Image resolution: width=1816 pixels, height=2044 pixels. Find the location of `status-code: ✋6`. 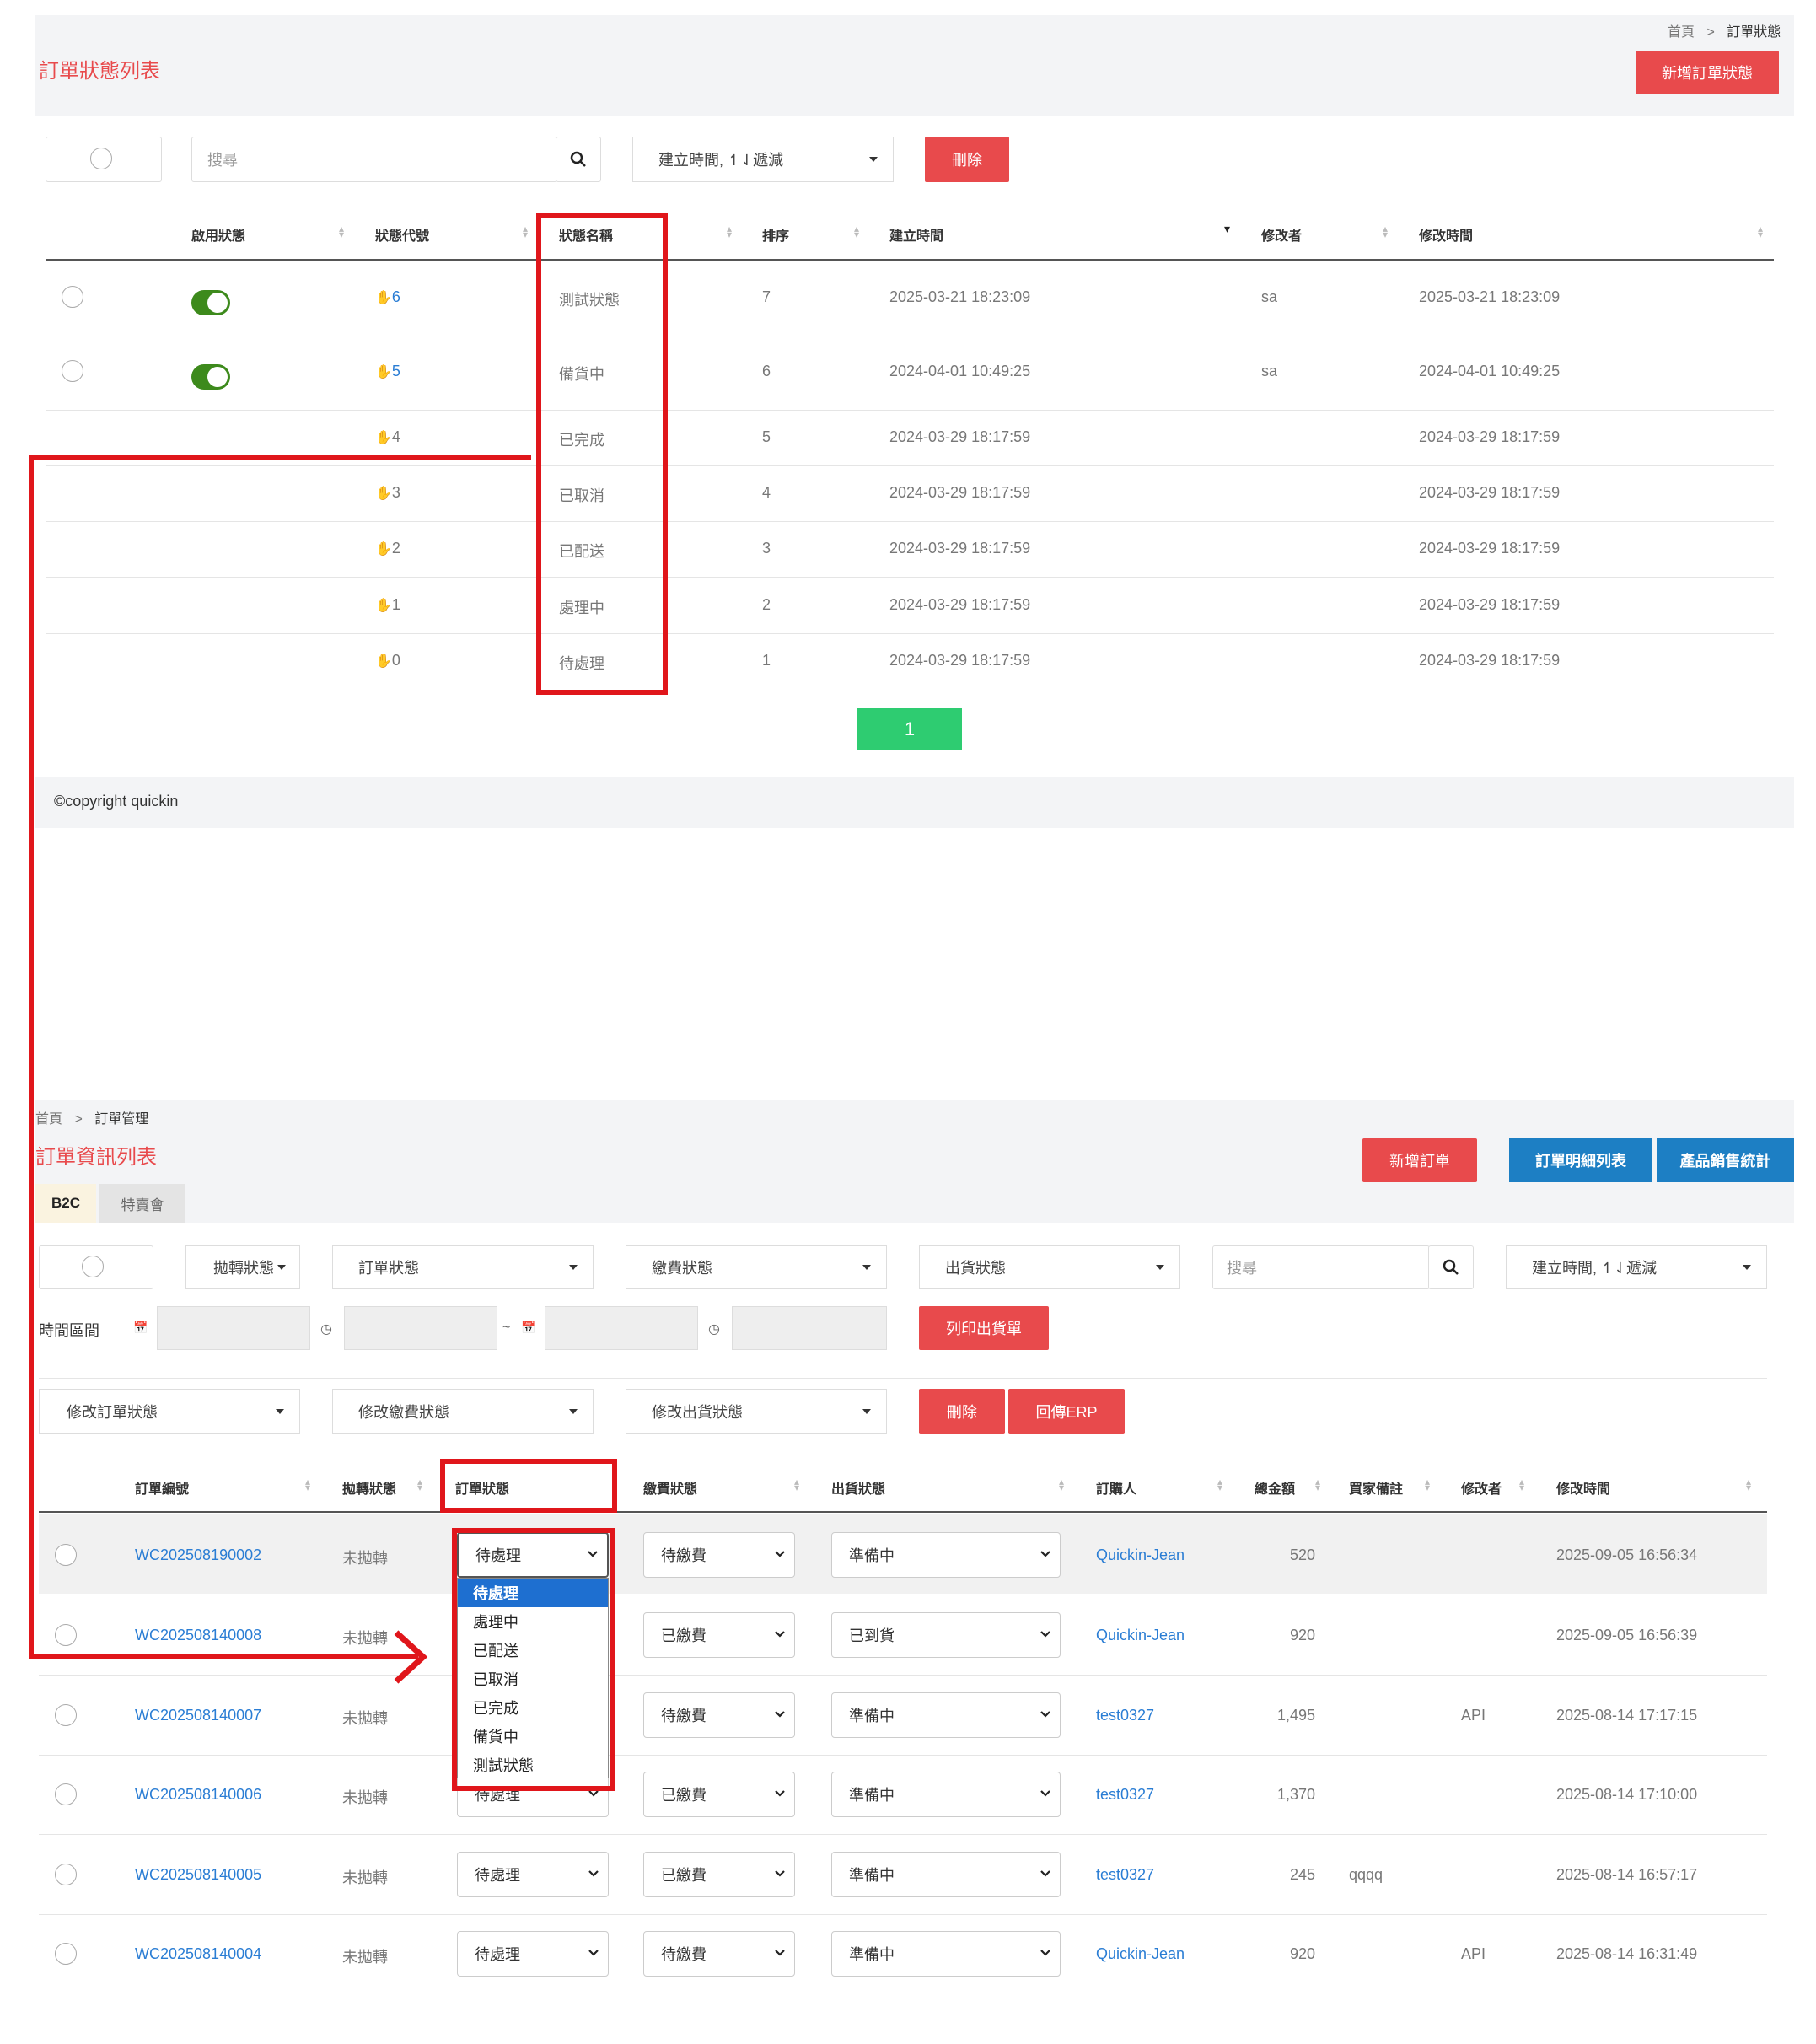

status-code: ✋6 is located at coordinates (388, 297).